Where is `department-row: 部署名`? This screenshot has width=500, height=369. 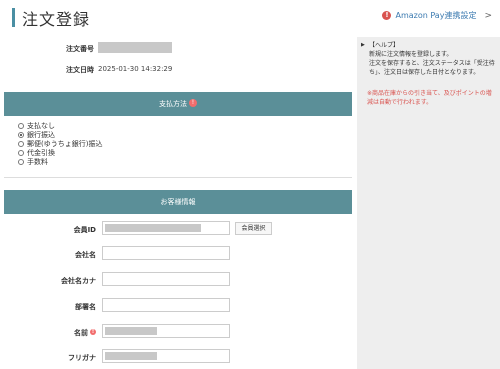
department-row: 部署名 is located at coordinates (178, 307).